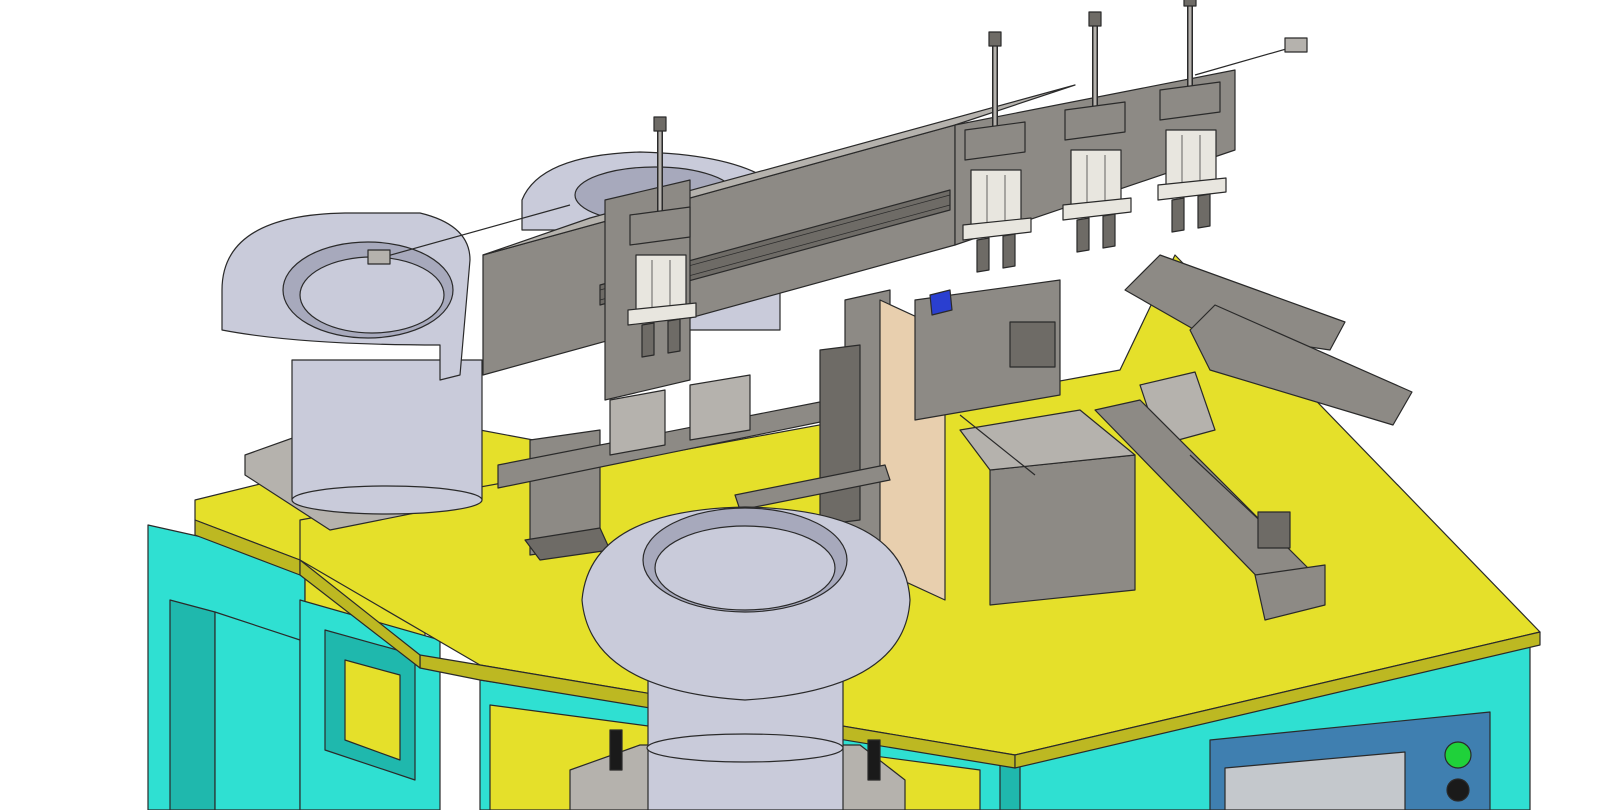 The image size is (1607, 810). What do you see at coordinates (1247, 60) in the screenshot?
I see `air-hose-right` at bounding box center [1247, 60].